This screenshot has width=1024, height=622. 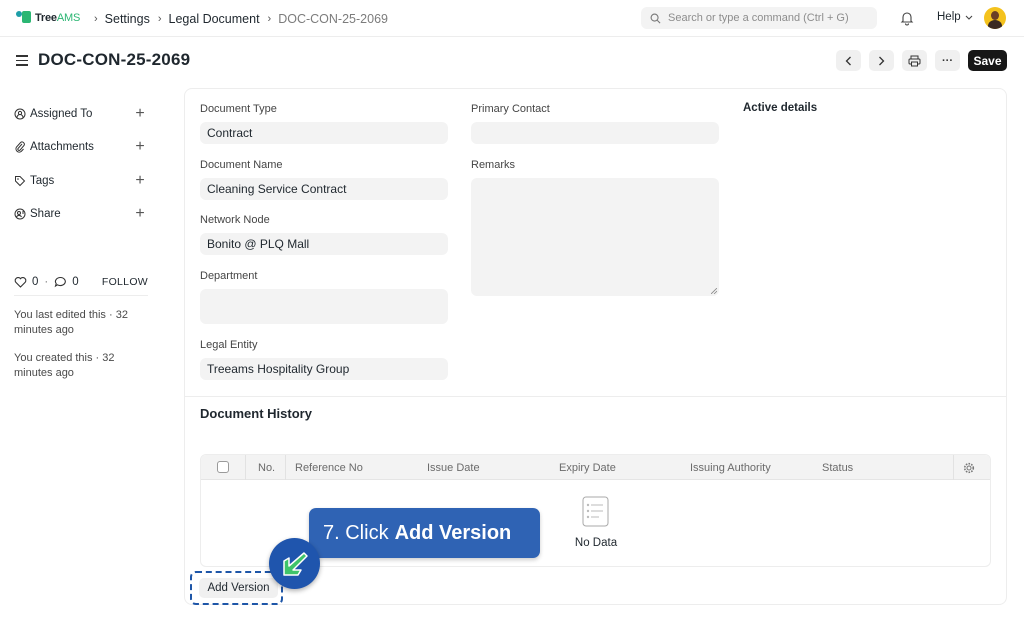 I want to click on heart-icon, so click(x=20, y=282).